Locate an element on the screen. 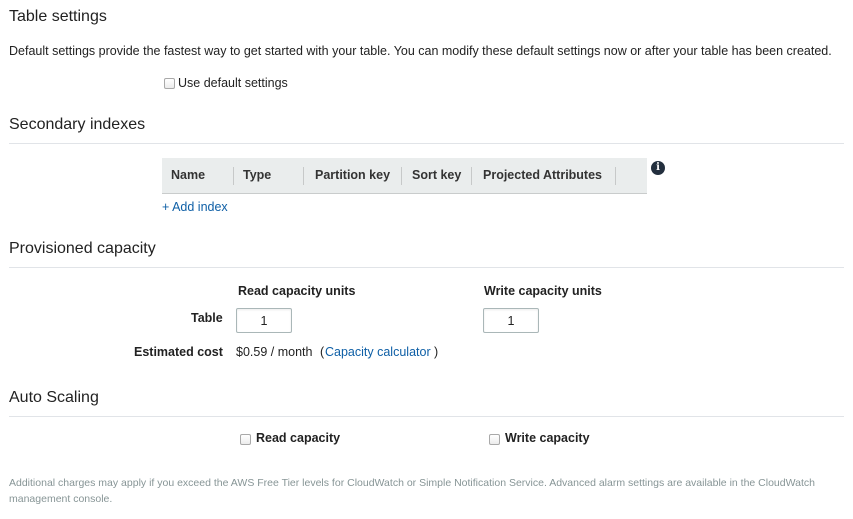 The image size is (853, 519). write-capacity-checkbox is located at coordinates (494, 441).